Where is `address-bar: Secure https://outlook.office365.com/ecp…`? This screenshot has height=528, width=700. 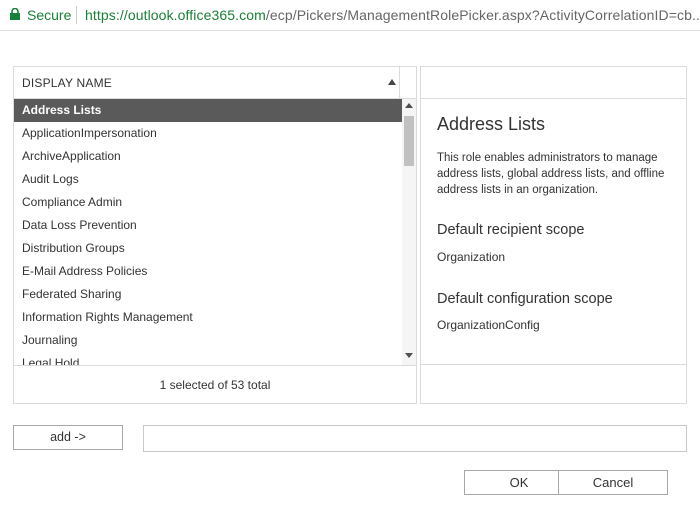
address-bar: Secure https://outlook.office365.com/ecp… is located at coordinates (350, 15).